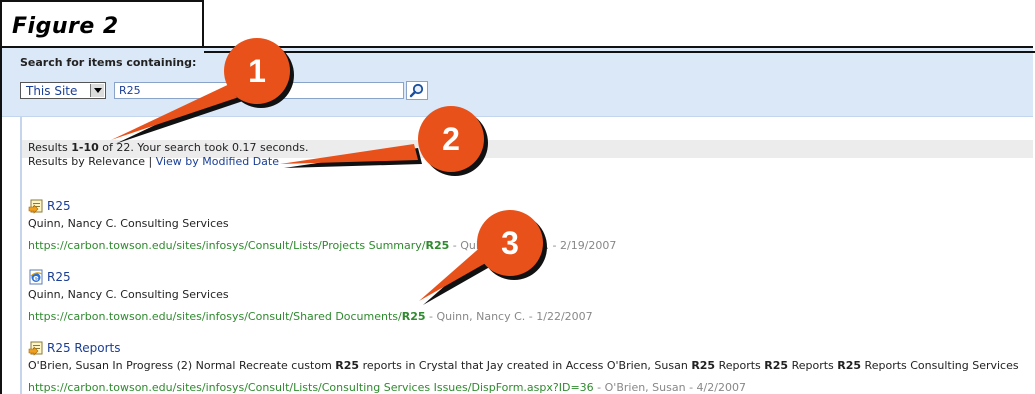  Describe the element at coordinates (451, 139) in the screenshot. I see `callout-badge-2: 2` at that location.